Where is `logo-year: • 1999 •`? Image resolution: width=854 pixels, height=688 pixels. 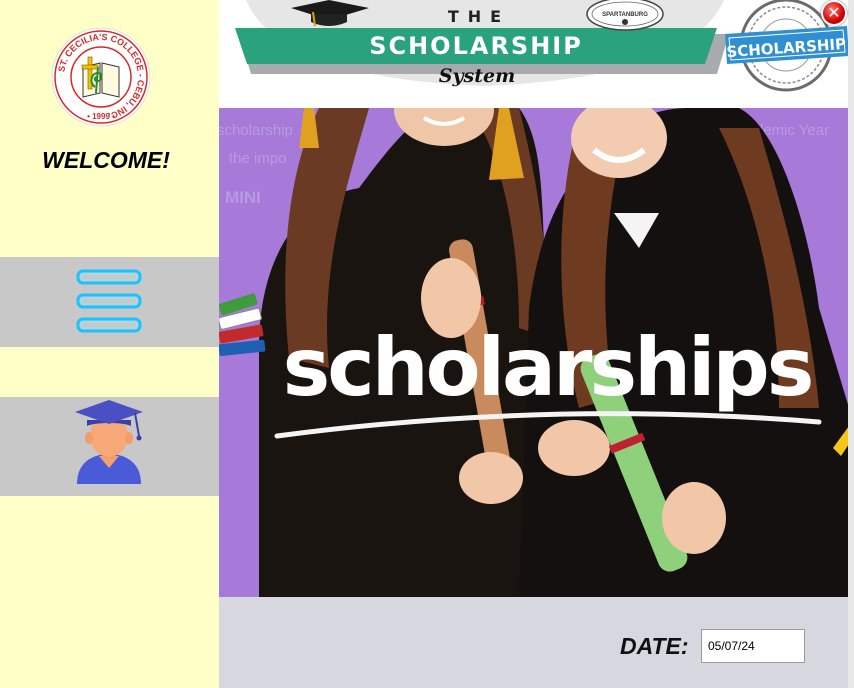
logo-year: • 1999 • is located at coordinates (101, 116).